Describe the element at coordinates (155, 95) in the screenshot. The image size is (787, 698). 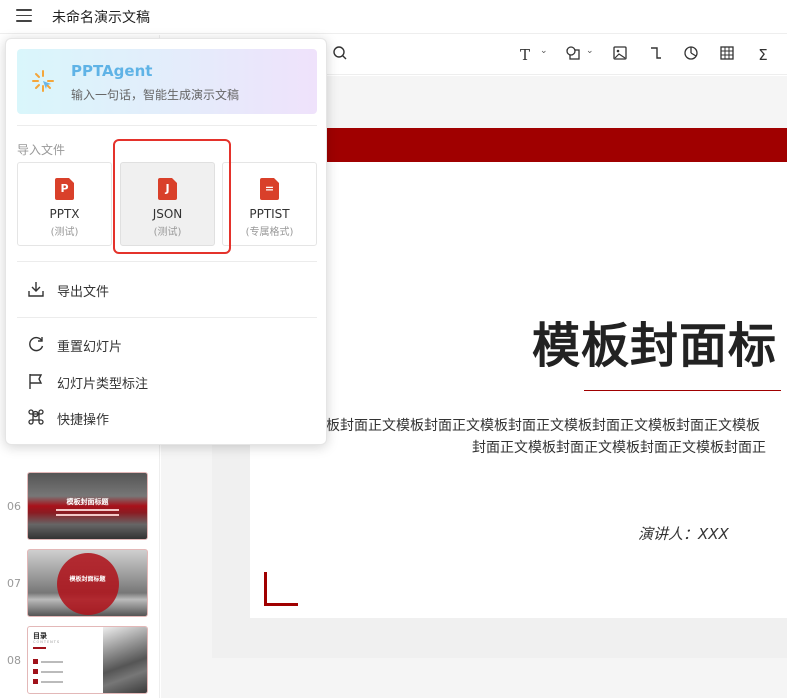
I see `pptagent-description: 输入一句话，智能生成演示文稿` at that location.